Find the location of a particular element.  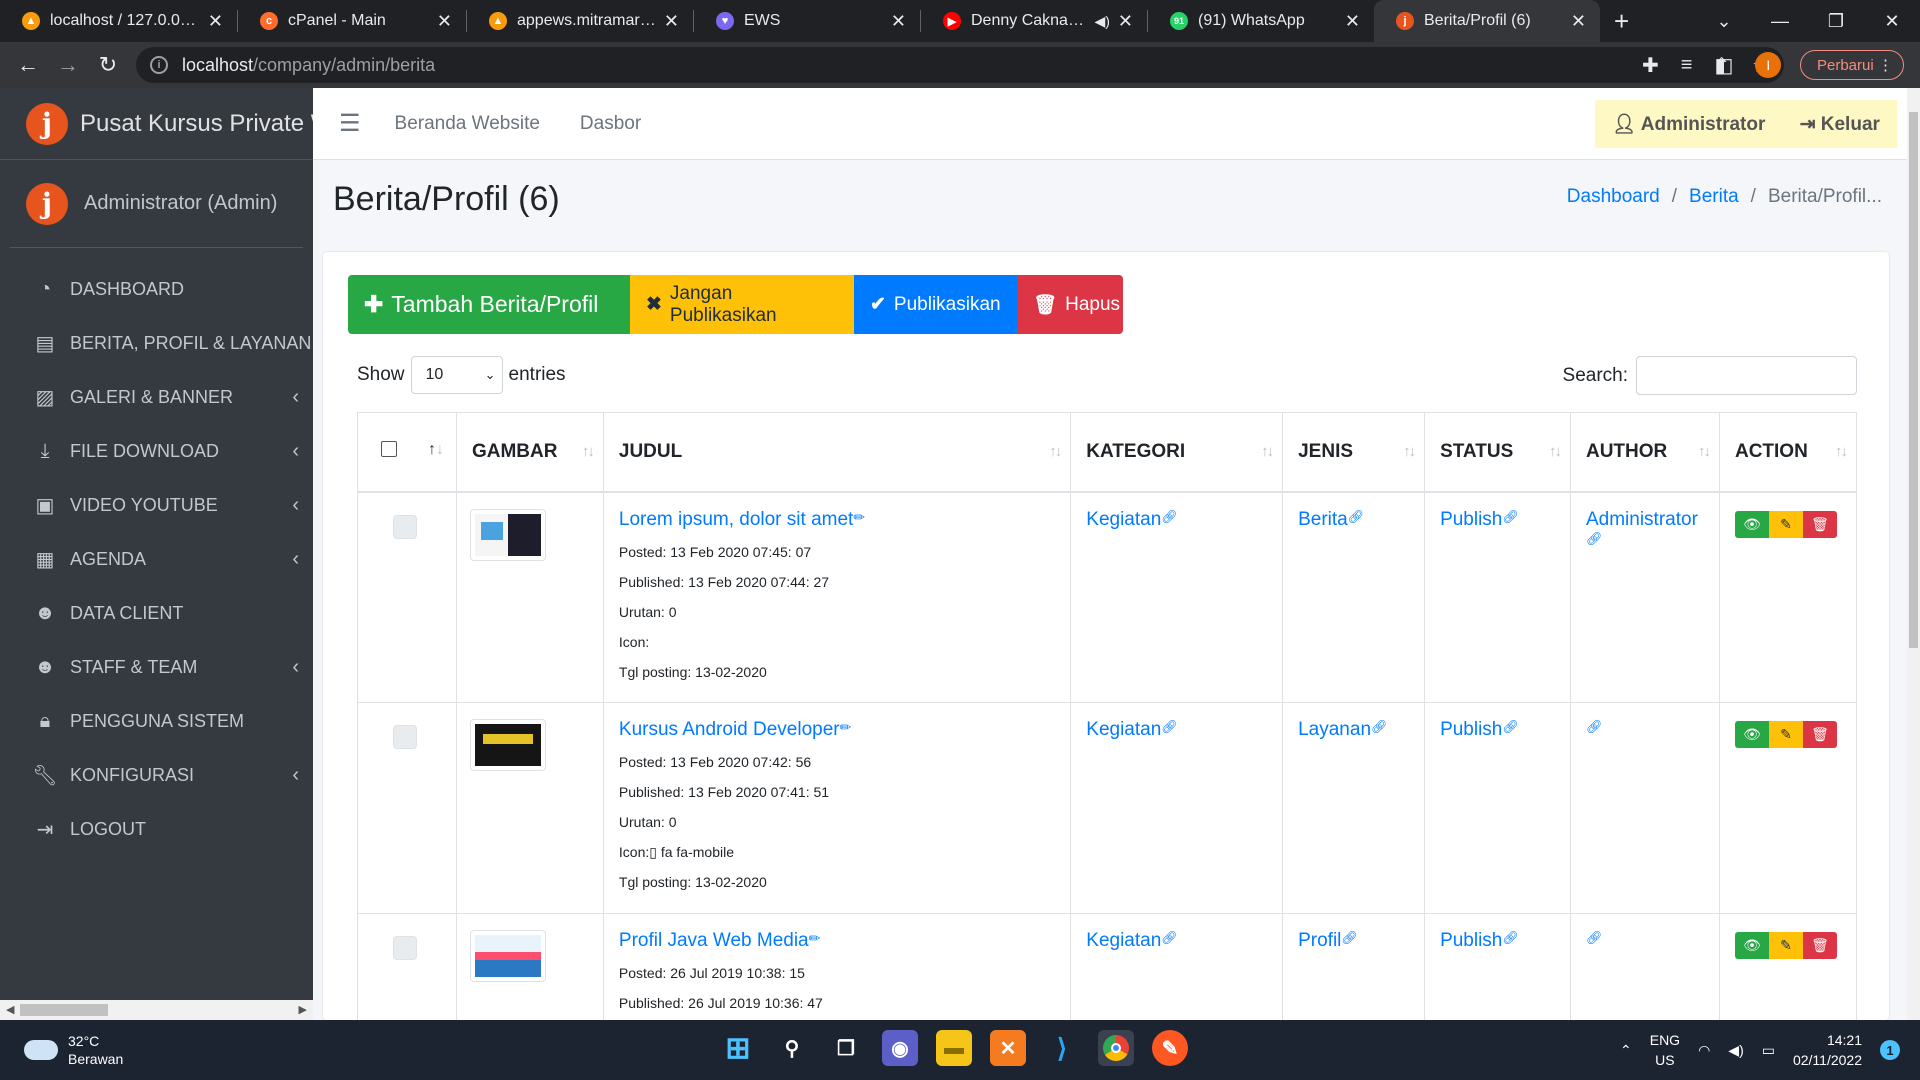

brand-link: j Pusat Kursus Private We is located at coordinates (156, 124).